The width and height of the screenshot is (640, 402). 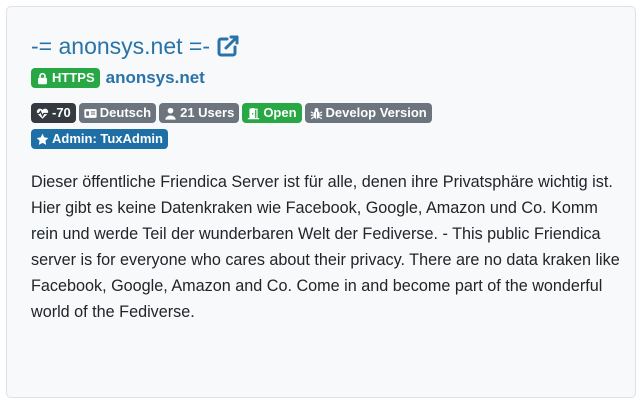 I want to click on lock-icon, so click(x=42, y=78).